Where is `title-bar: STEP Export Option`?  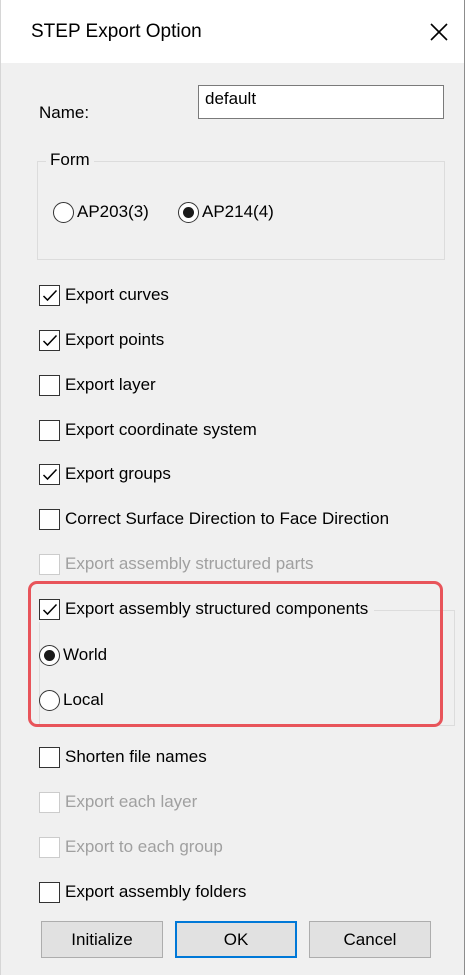
title-bar: STEP Export Option is located at coordinates (232, 31).